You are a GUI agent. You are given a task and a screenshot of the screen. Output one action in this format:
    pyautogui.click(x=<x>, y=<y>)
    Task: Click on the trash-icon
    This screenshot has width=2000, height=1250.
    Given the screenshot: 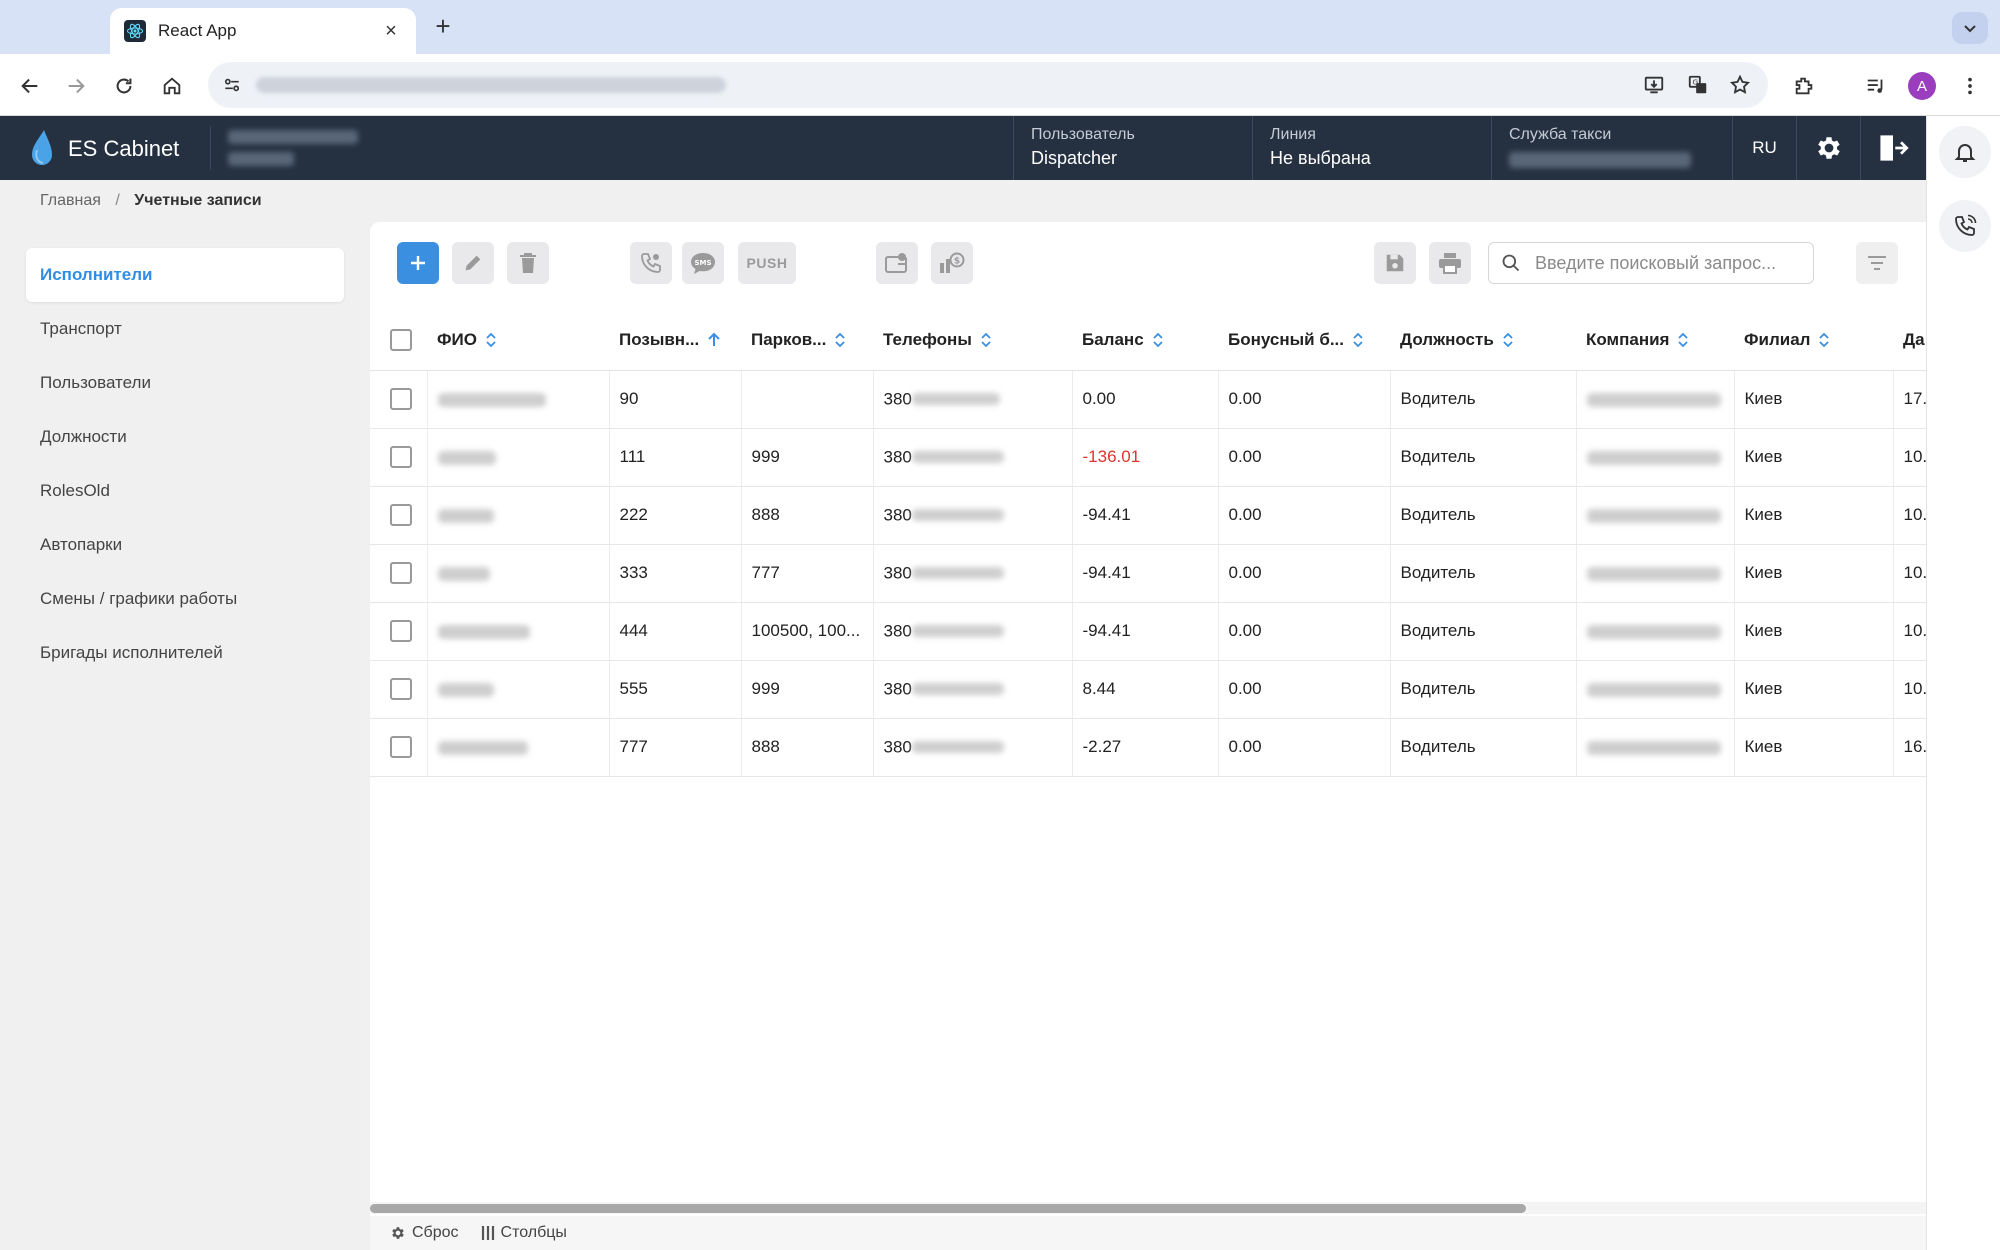 What is the action you would take?
    pyautogui.click(x=528, y=263)
    